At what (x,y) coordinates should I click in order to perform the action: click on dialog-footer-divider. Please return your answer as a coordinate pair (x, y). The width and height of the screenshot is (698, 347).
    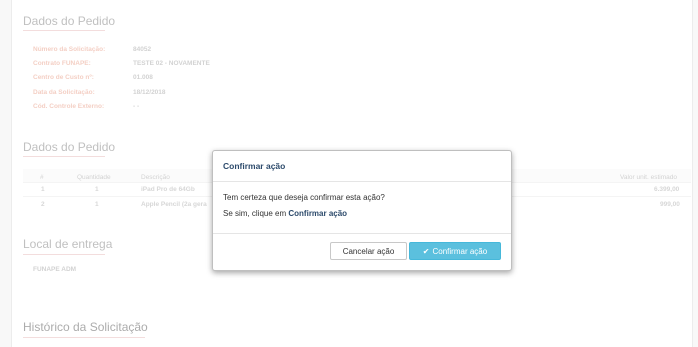
    Looking at the image, I should click on (362, 233).